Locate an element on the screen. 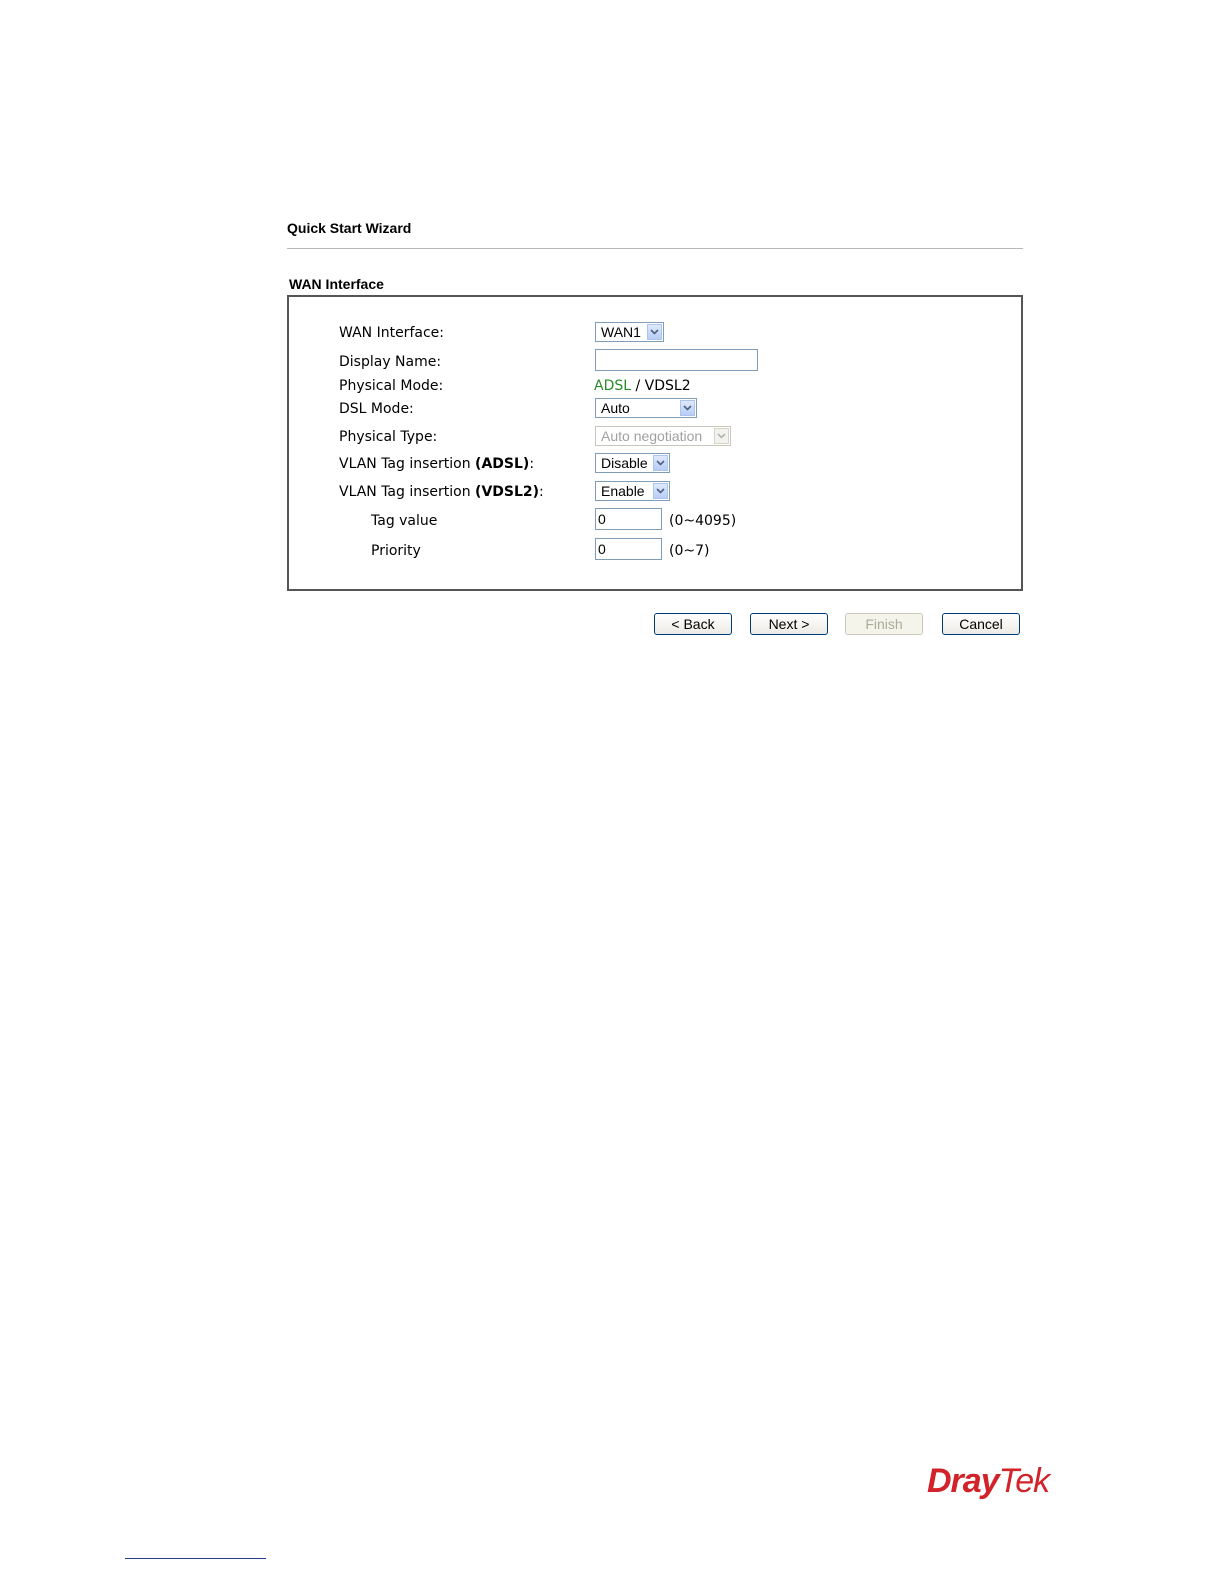  back-button: < Back is located at coordinates (693, 624).